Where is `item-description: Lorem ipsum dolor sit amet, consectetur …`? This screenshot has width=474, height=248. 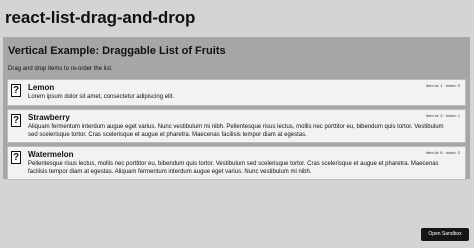 item-description: Lorem ipsum dolor sit amet, consectetur … is located at coordinates (101, 97).